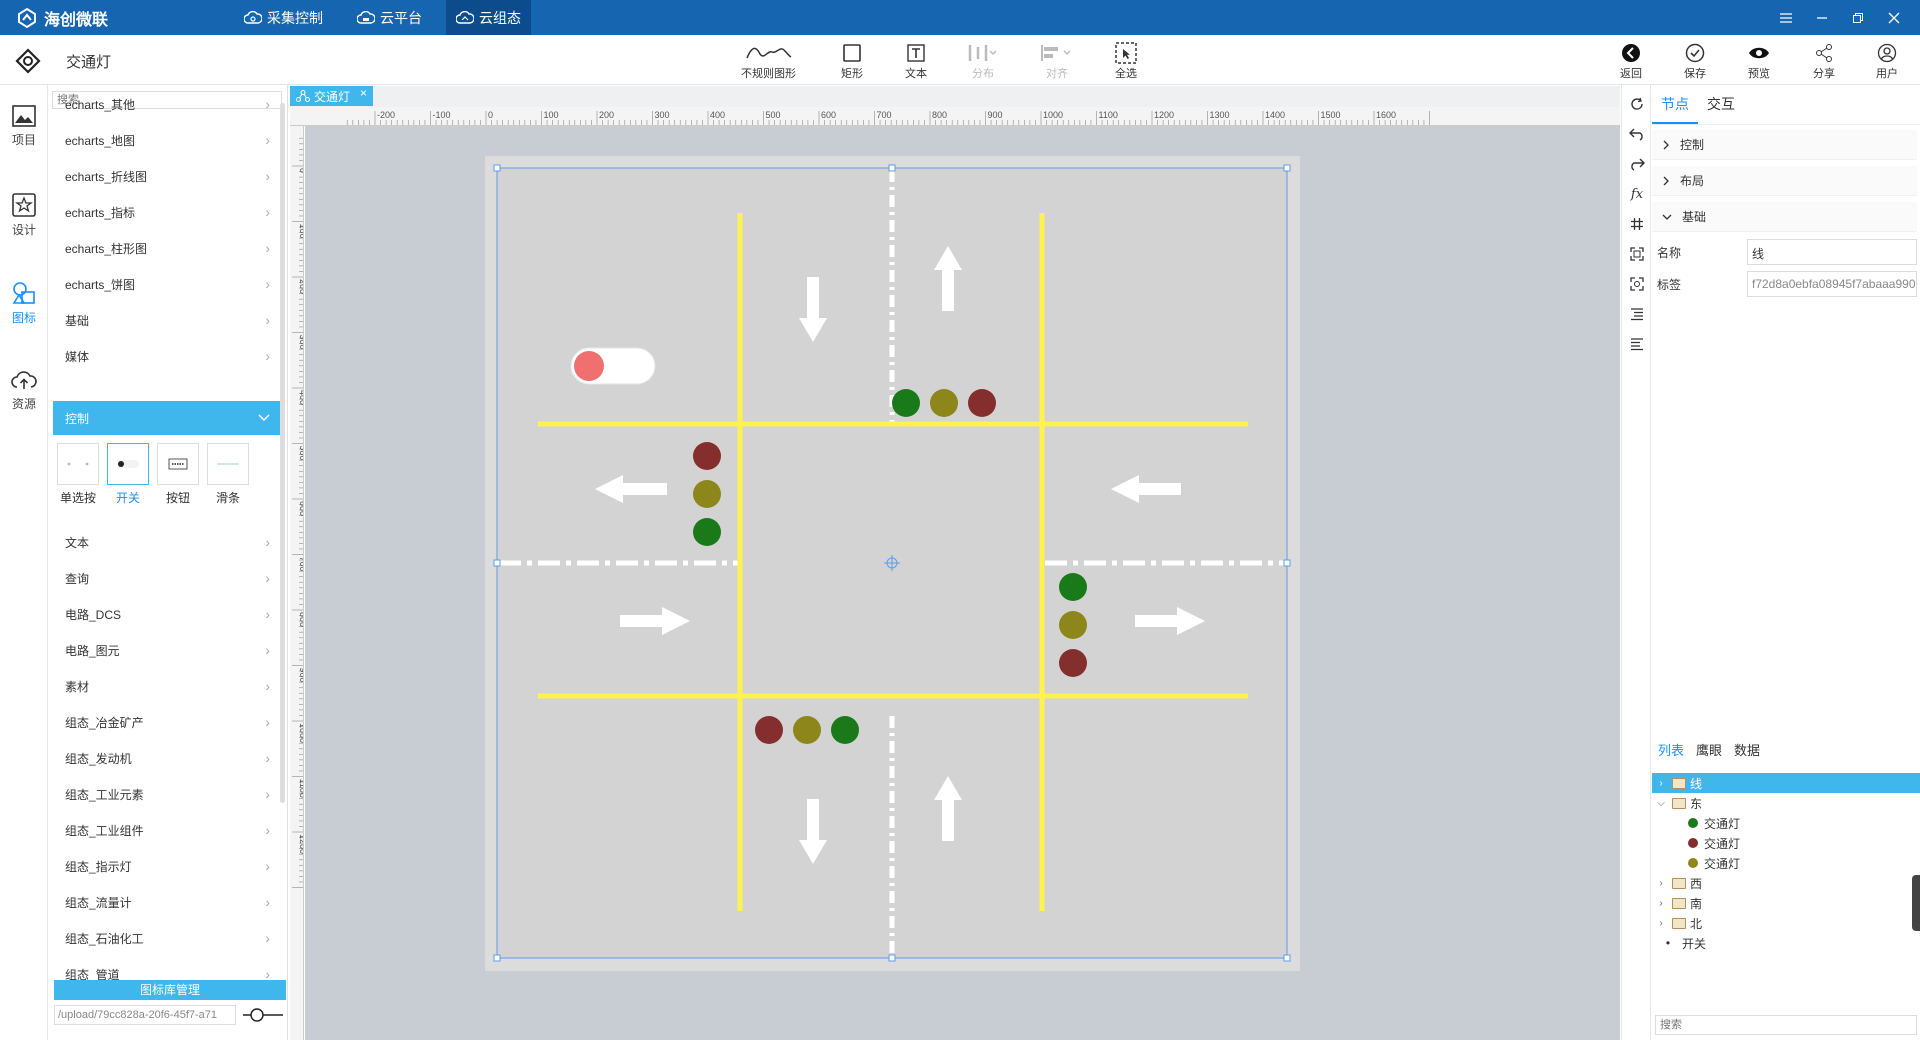 Image resolution: width=1920 pixels, height=1040 pixels. I want to click on west-light-red, so click(707, 456).